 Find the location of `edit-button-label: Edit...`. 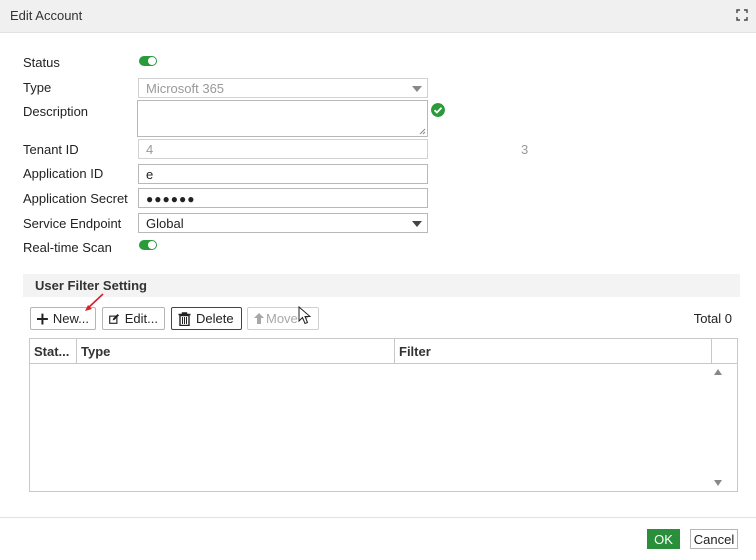

edit-button-label: Edit... is located at coordinates (141, 318).